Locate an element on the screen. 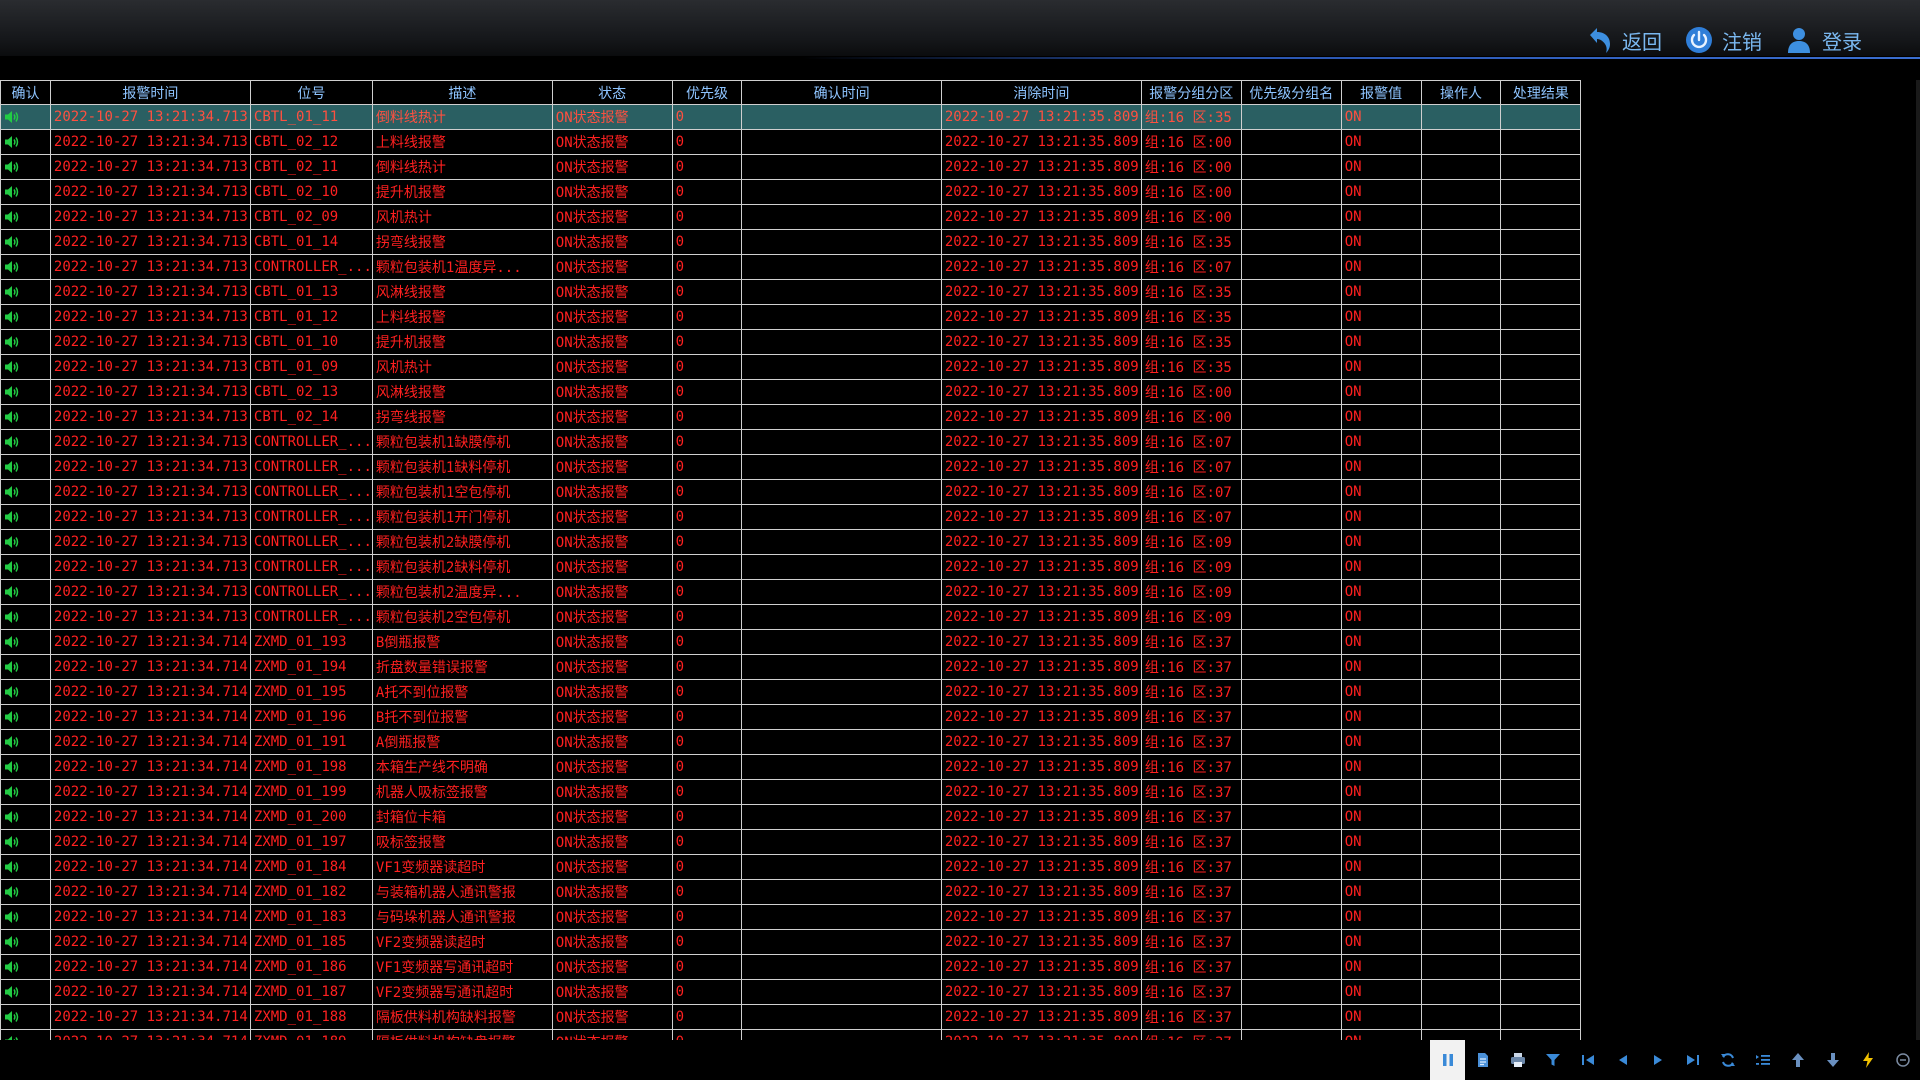 The image size is (1920, 1080). back-button: 返回 is located at coordinates (1623, 40).